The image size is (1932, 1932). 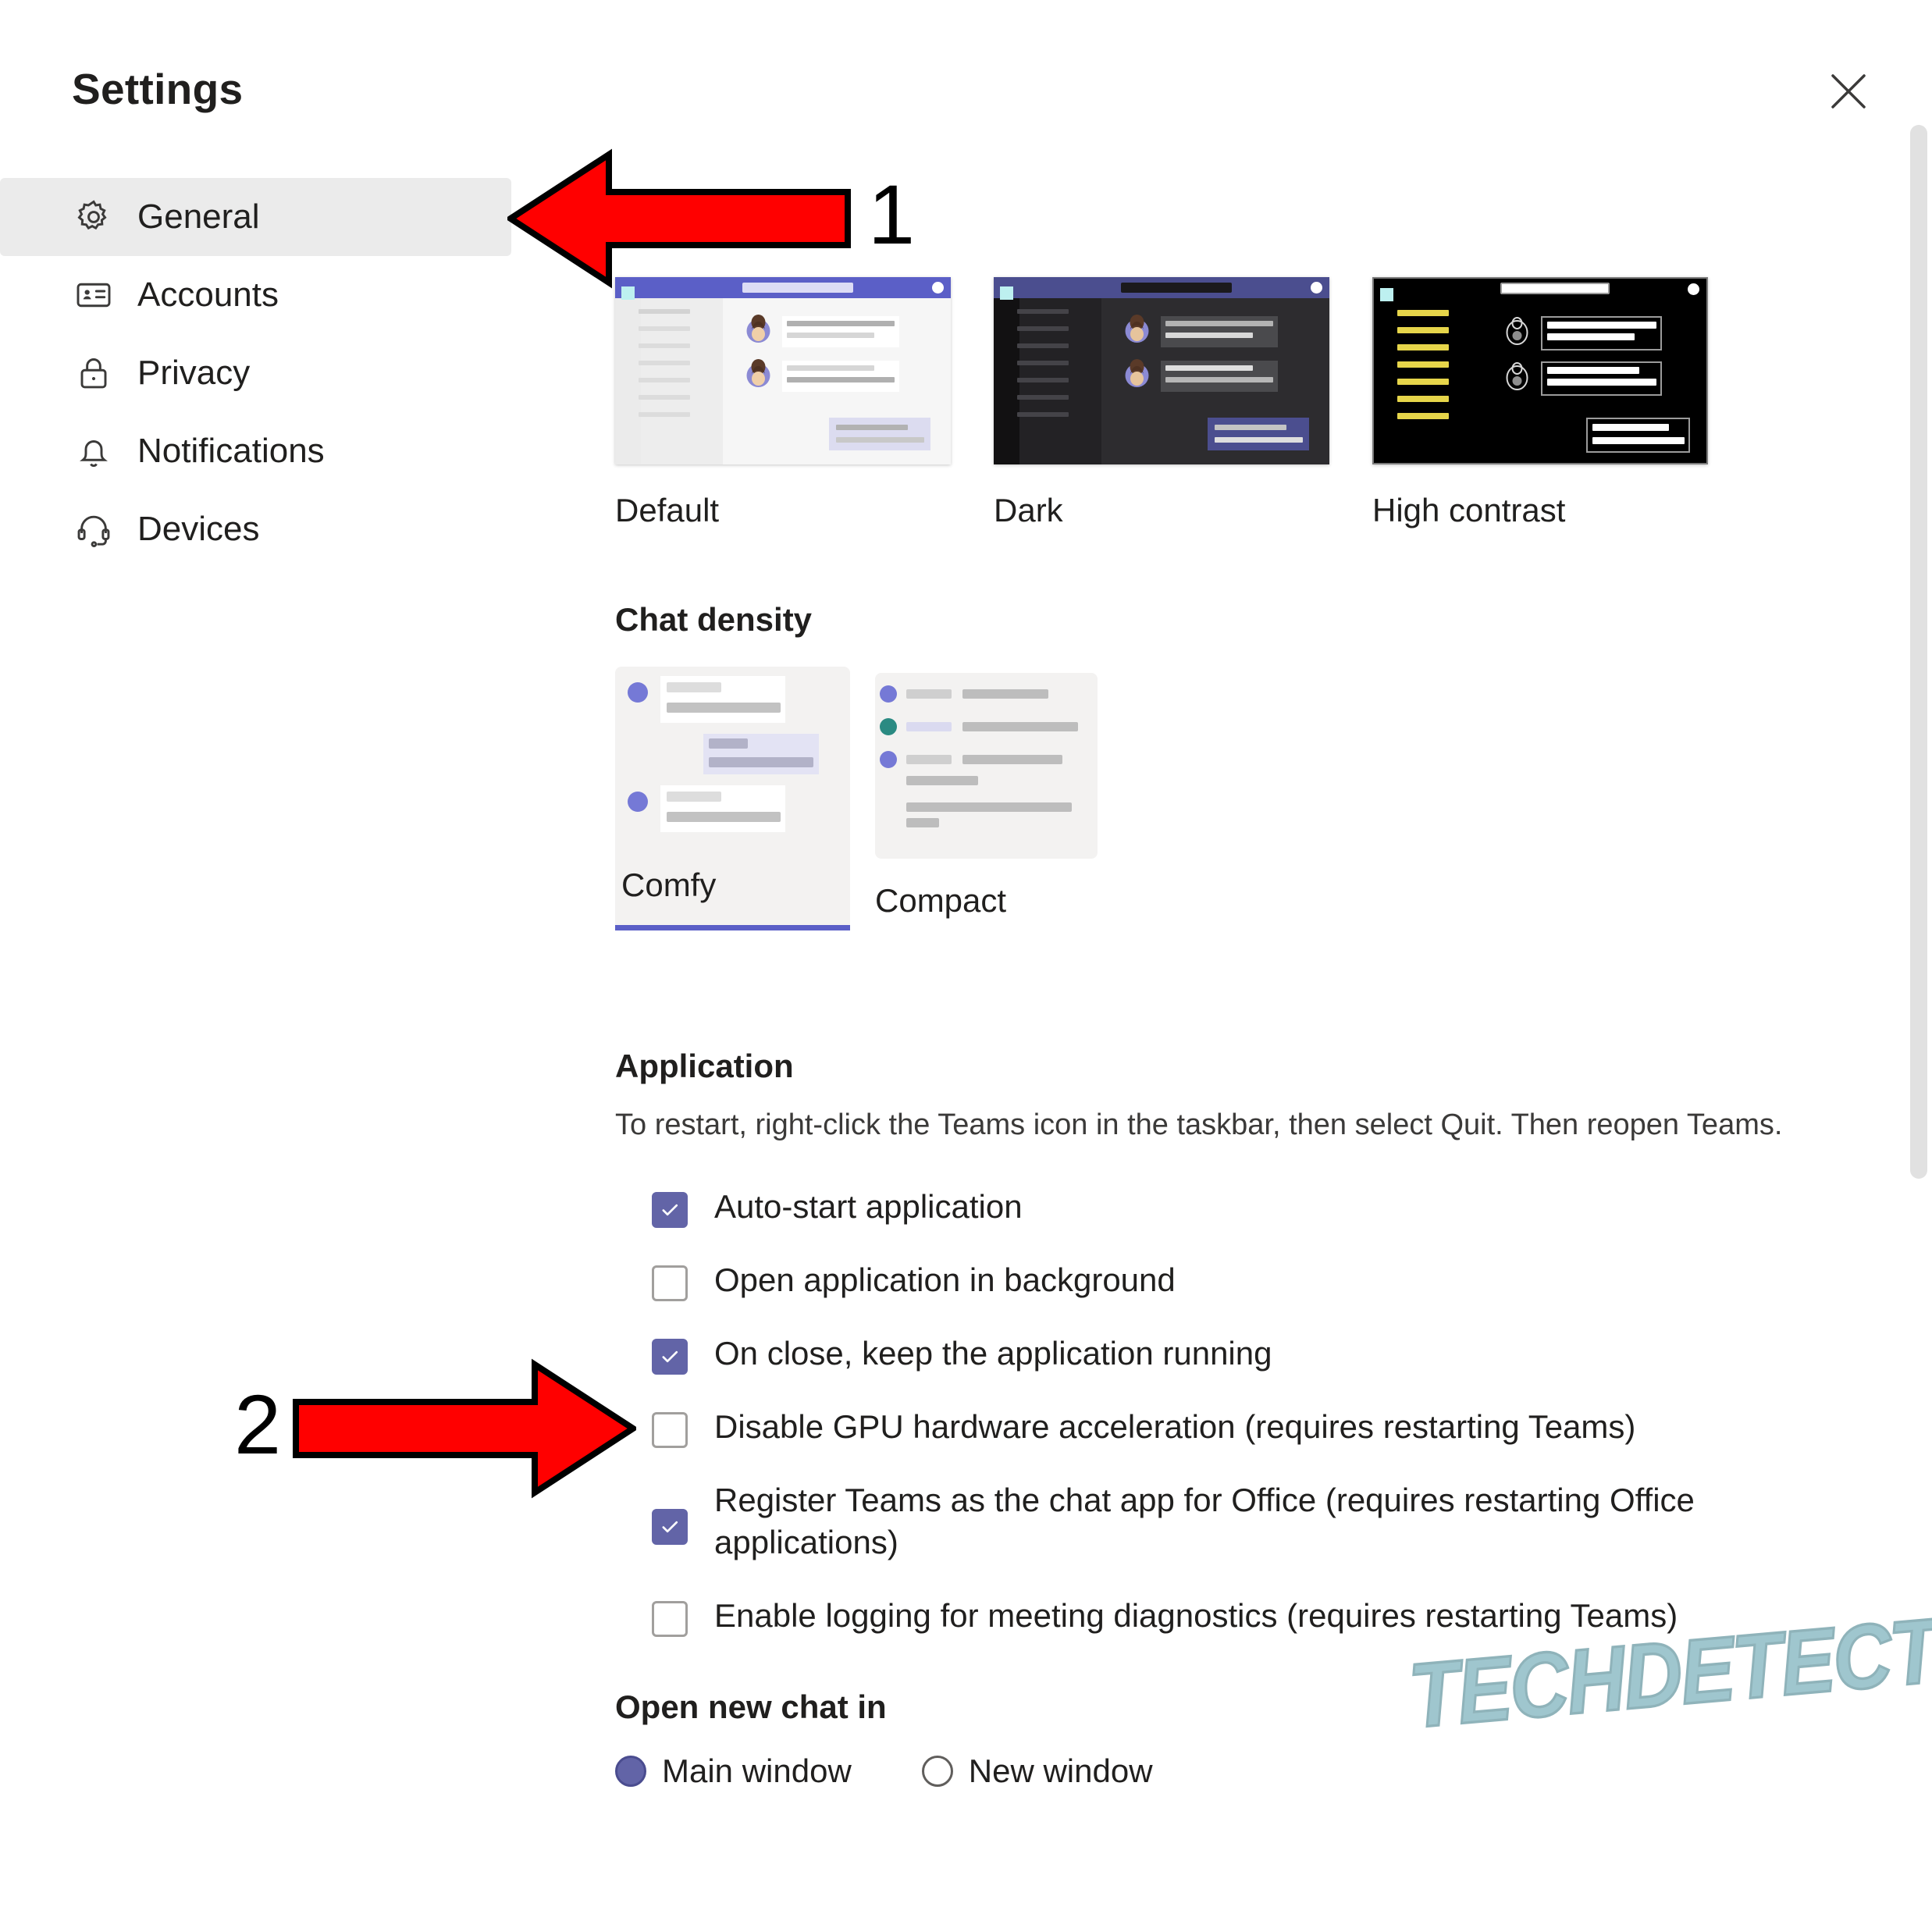 What do you see at coordinates (1469, 510) in the screenshot?
I see `theme-label: High contrast` at bounding box center [1469, 510].